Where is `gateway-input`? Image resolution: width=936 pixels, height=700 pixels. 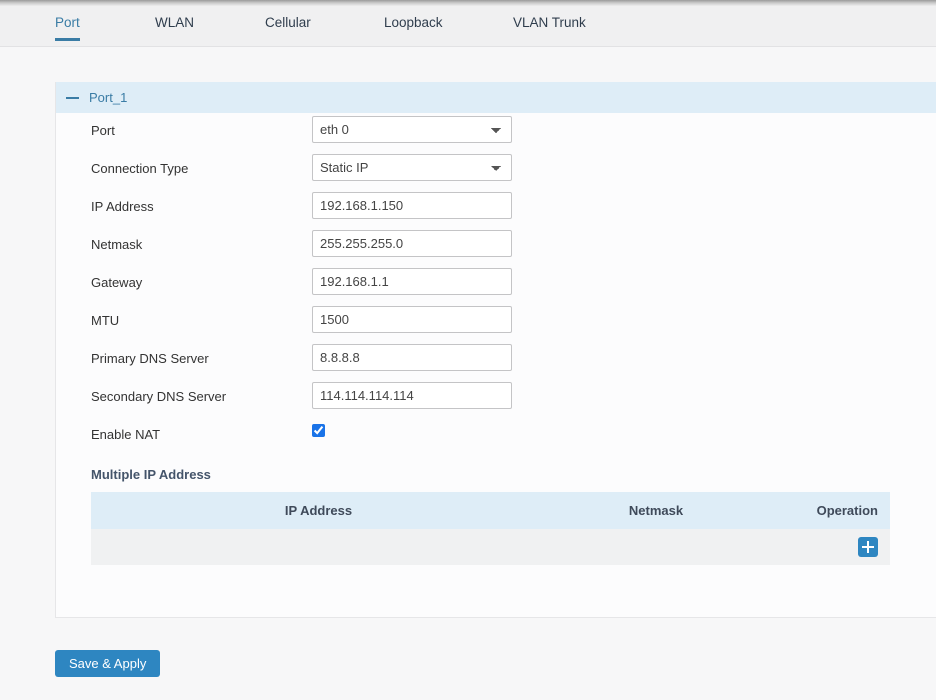
gateway-input is located at coordinates (412, 281).